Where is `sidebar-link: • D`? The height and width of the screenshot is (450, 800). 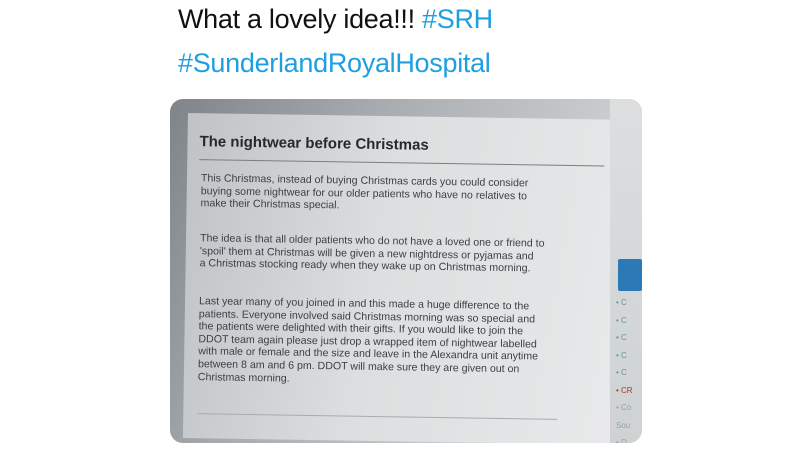
sidebar-link: • D is located at coordinates (621, 440).